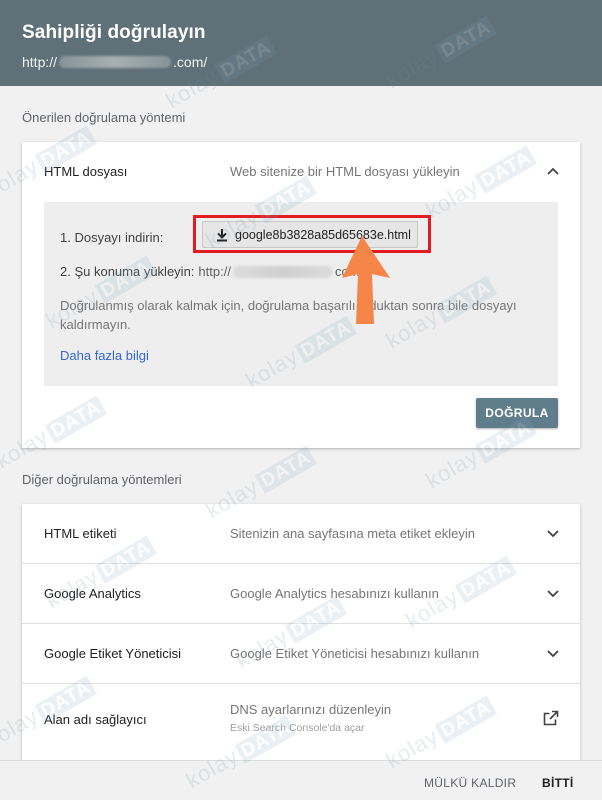 This screenshot has width=602, height=800. Describe the element at coordinates (80, 533) in the screenshot. I see `method-name: HTML etiketi` at that location.